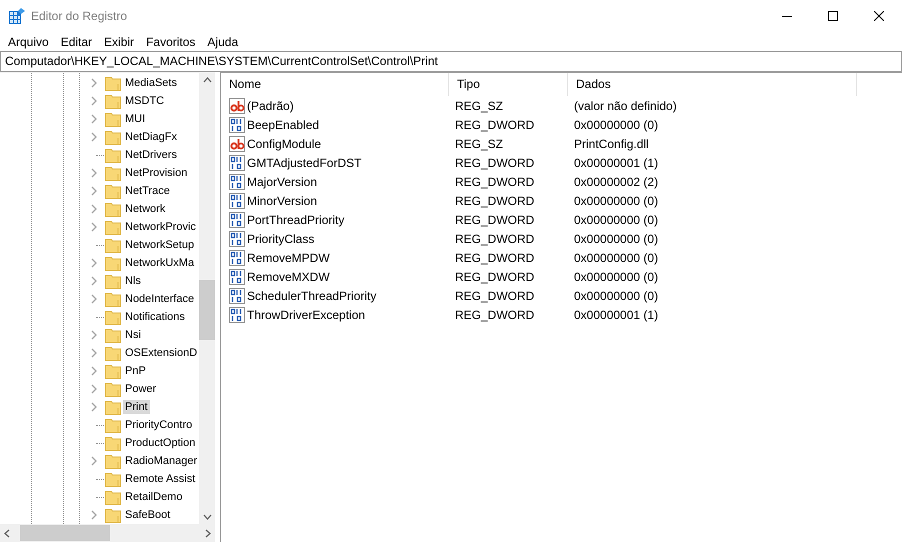 The height and width of the screenshot is (542, 902). I want to click on scroll-up-icon, so click(207, 80).